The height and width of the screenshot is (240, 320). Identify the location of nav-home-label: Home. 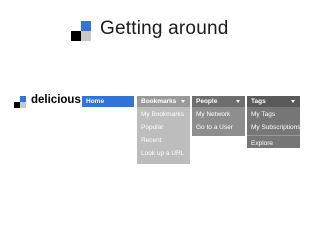
(108, 101).